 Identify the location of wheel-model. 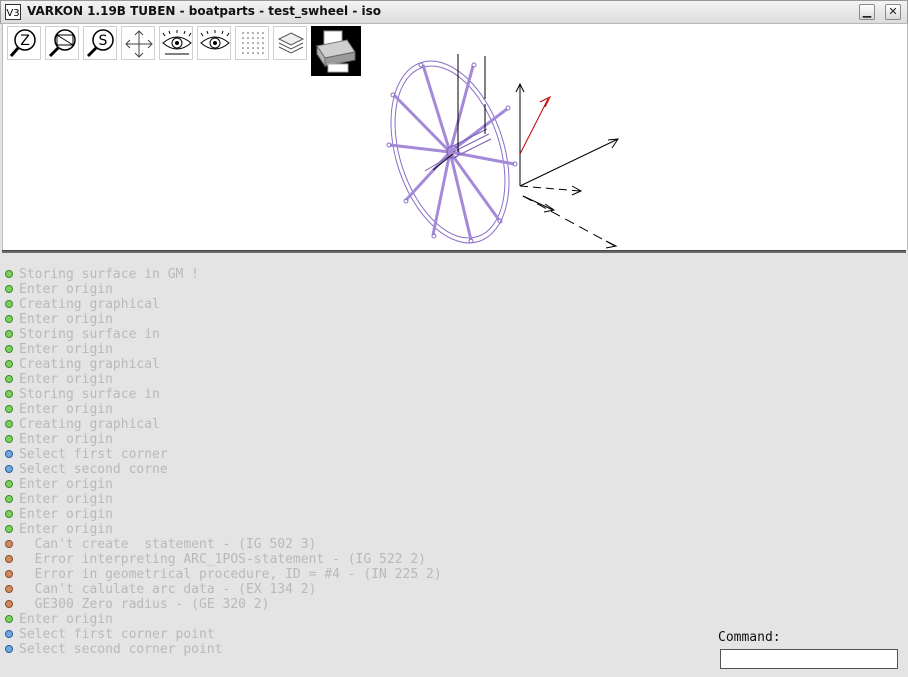
(452, 152).